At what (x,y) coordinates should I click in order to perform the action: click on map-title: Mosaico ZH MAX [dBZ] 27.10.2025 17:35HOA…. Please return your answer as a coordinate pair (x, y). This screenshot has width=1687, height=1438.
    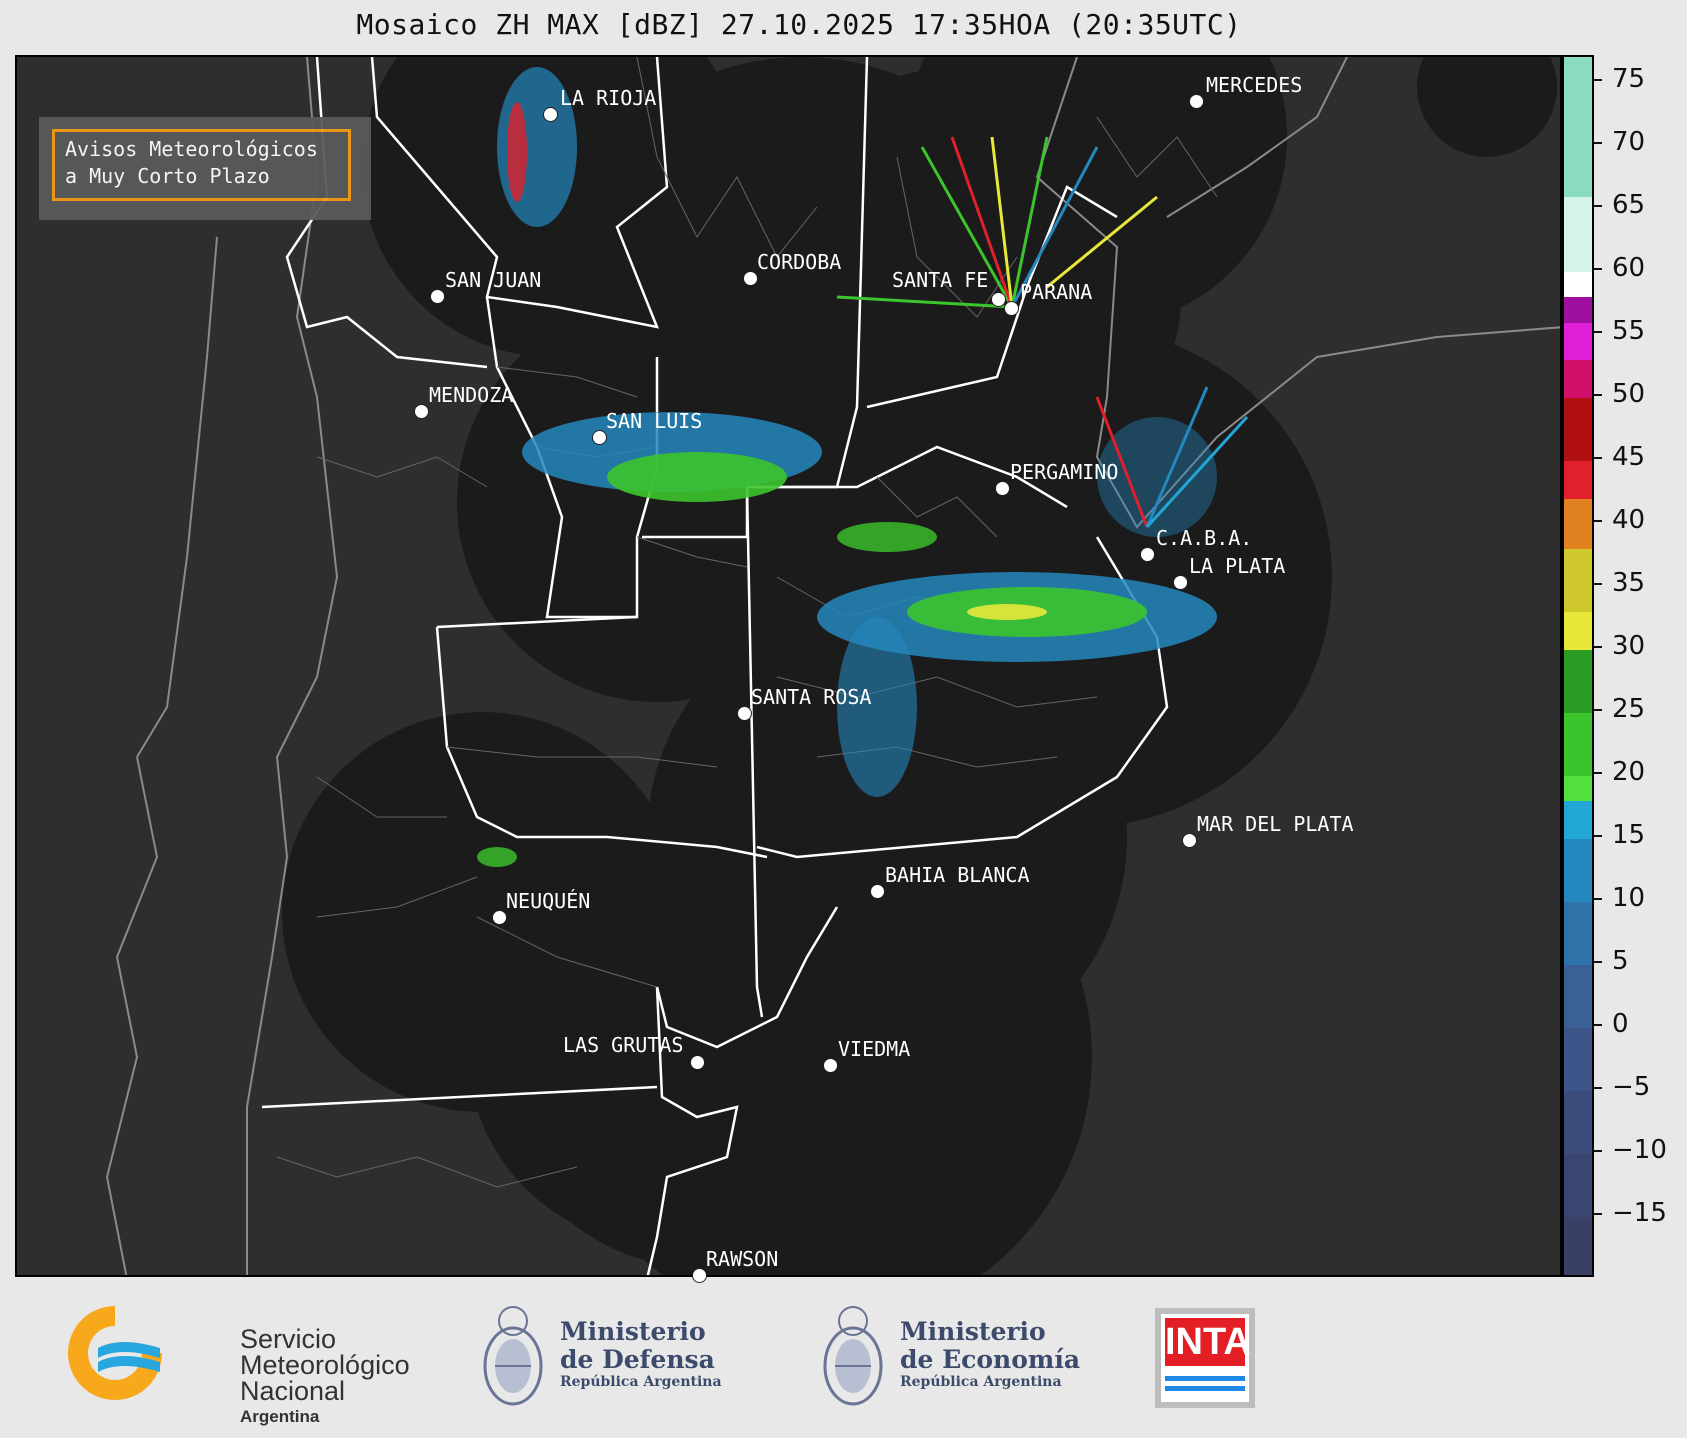
    Looking at the image, I should click on (799, 24).